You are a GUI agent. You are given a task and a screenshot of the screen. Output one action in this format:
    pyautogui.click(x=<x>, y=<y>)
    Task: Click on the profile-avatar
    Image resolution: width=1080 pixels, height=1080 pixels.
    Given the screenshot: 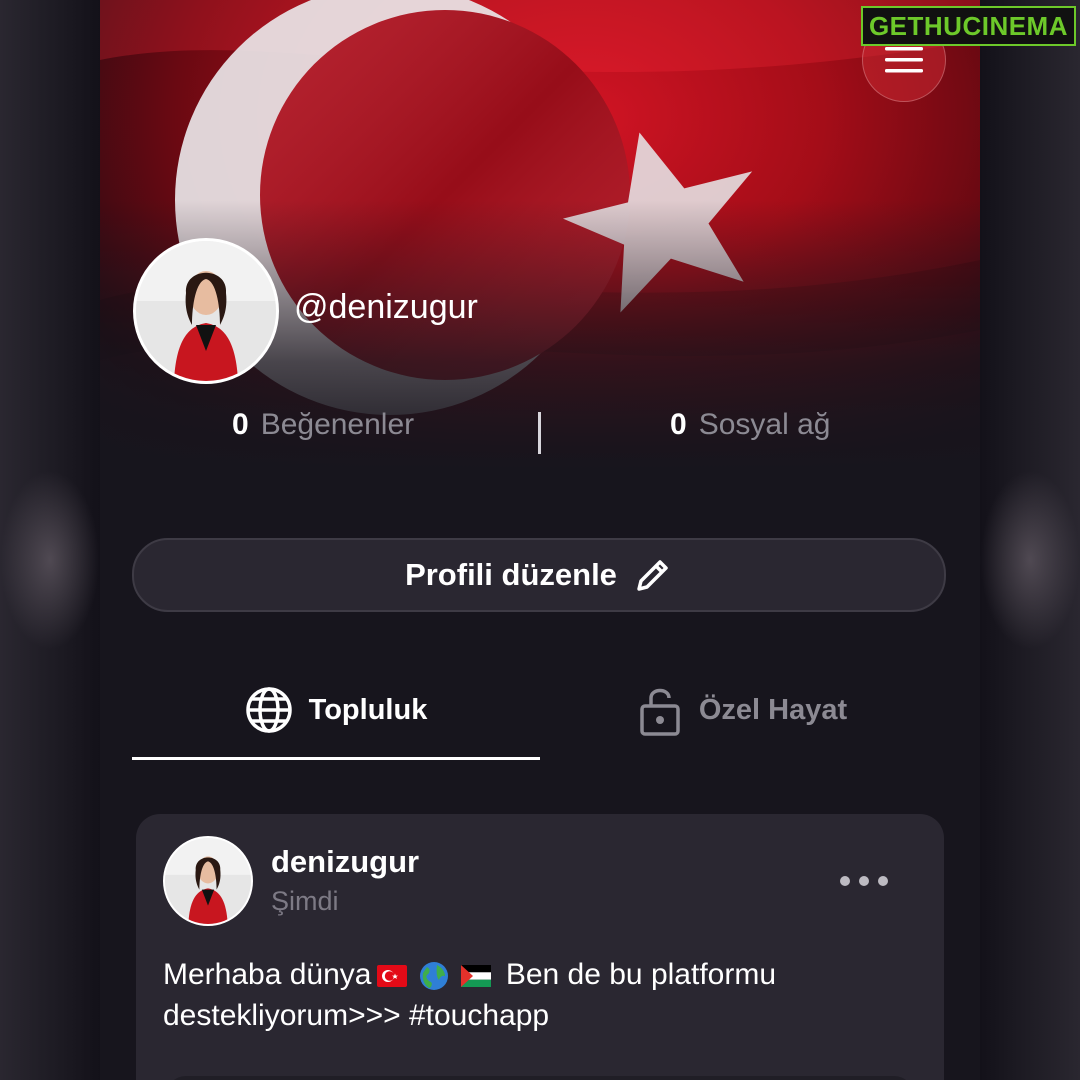 What is the action you would take?
    pyautogui.click(x=206, y=311)
    